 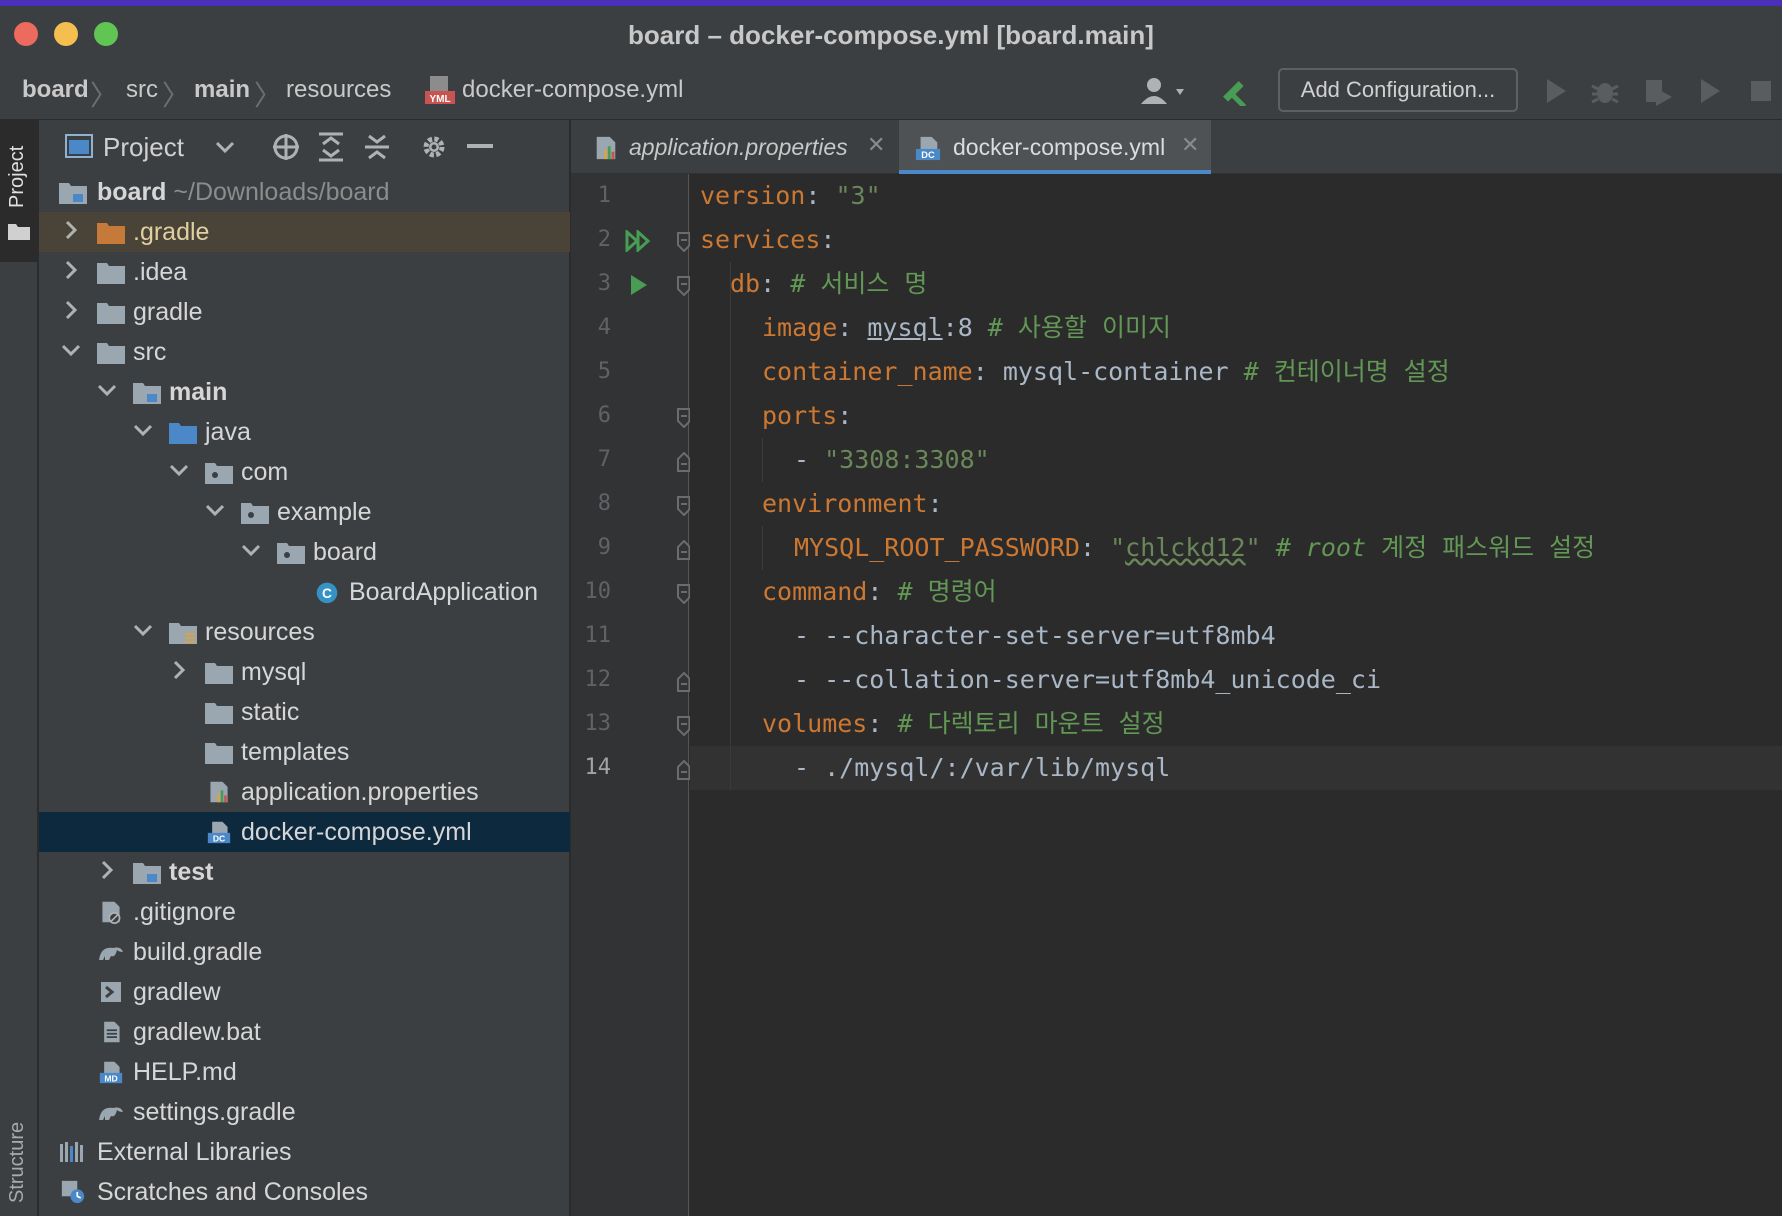 I want to click on build-hammer-icon, so click(x=1237, y=91).